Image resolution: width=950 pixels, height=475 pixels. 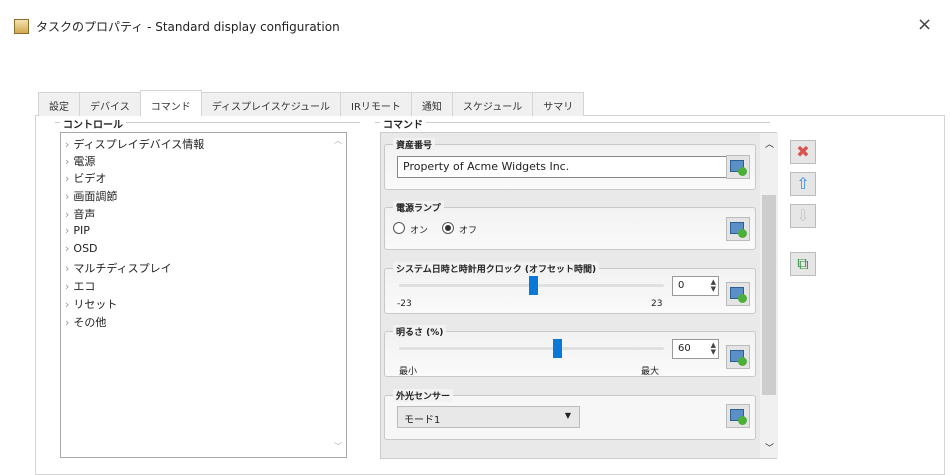 I want to click on delete-icon: ✖, so click(x=803, y=151).